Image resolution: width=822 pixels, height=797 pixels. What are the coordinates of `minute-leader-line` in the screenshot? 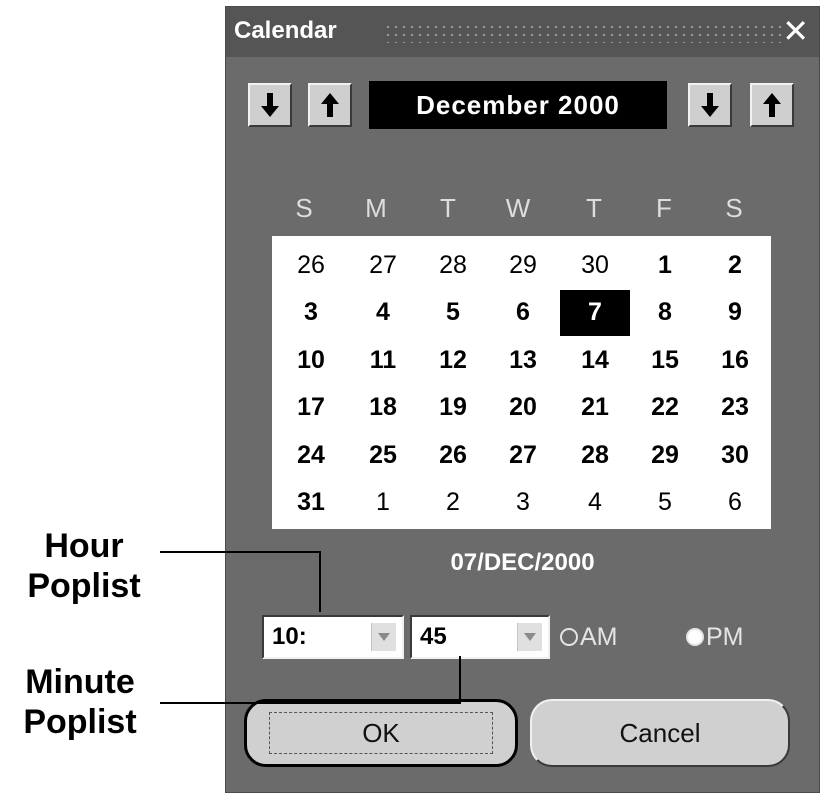 It's located at (310, 680).